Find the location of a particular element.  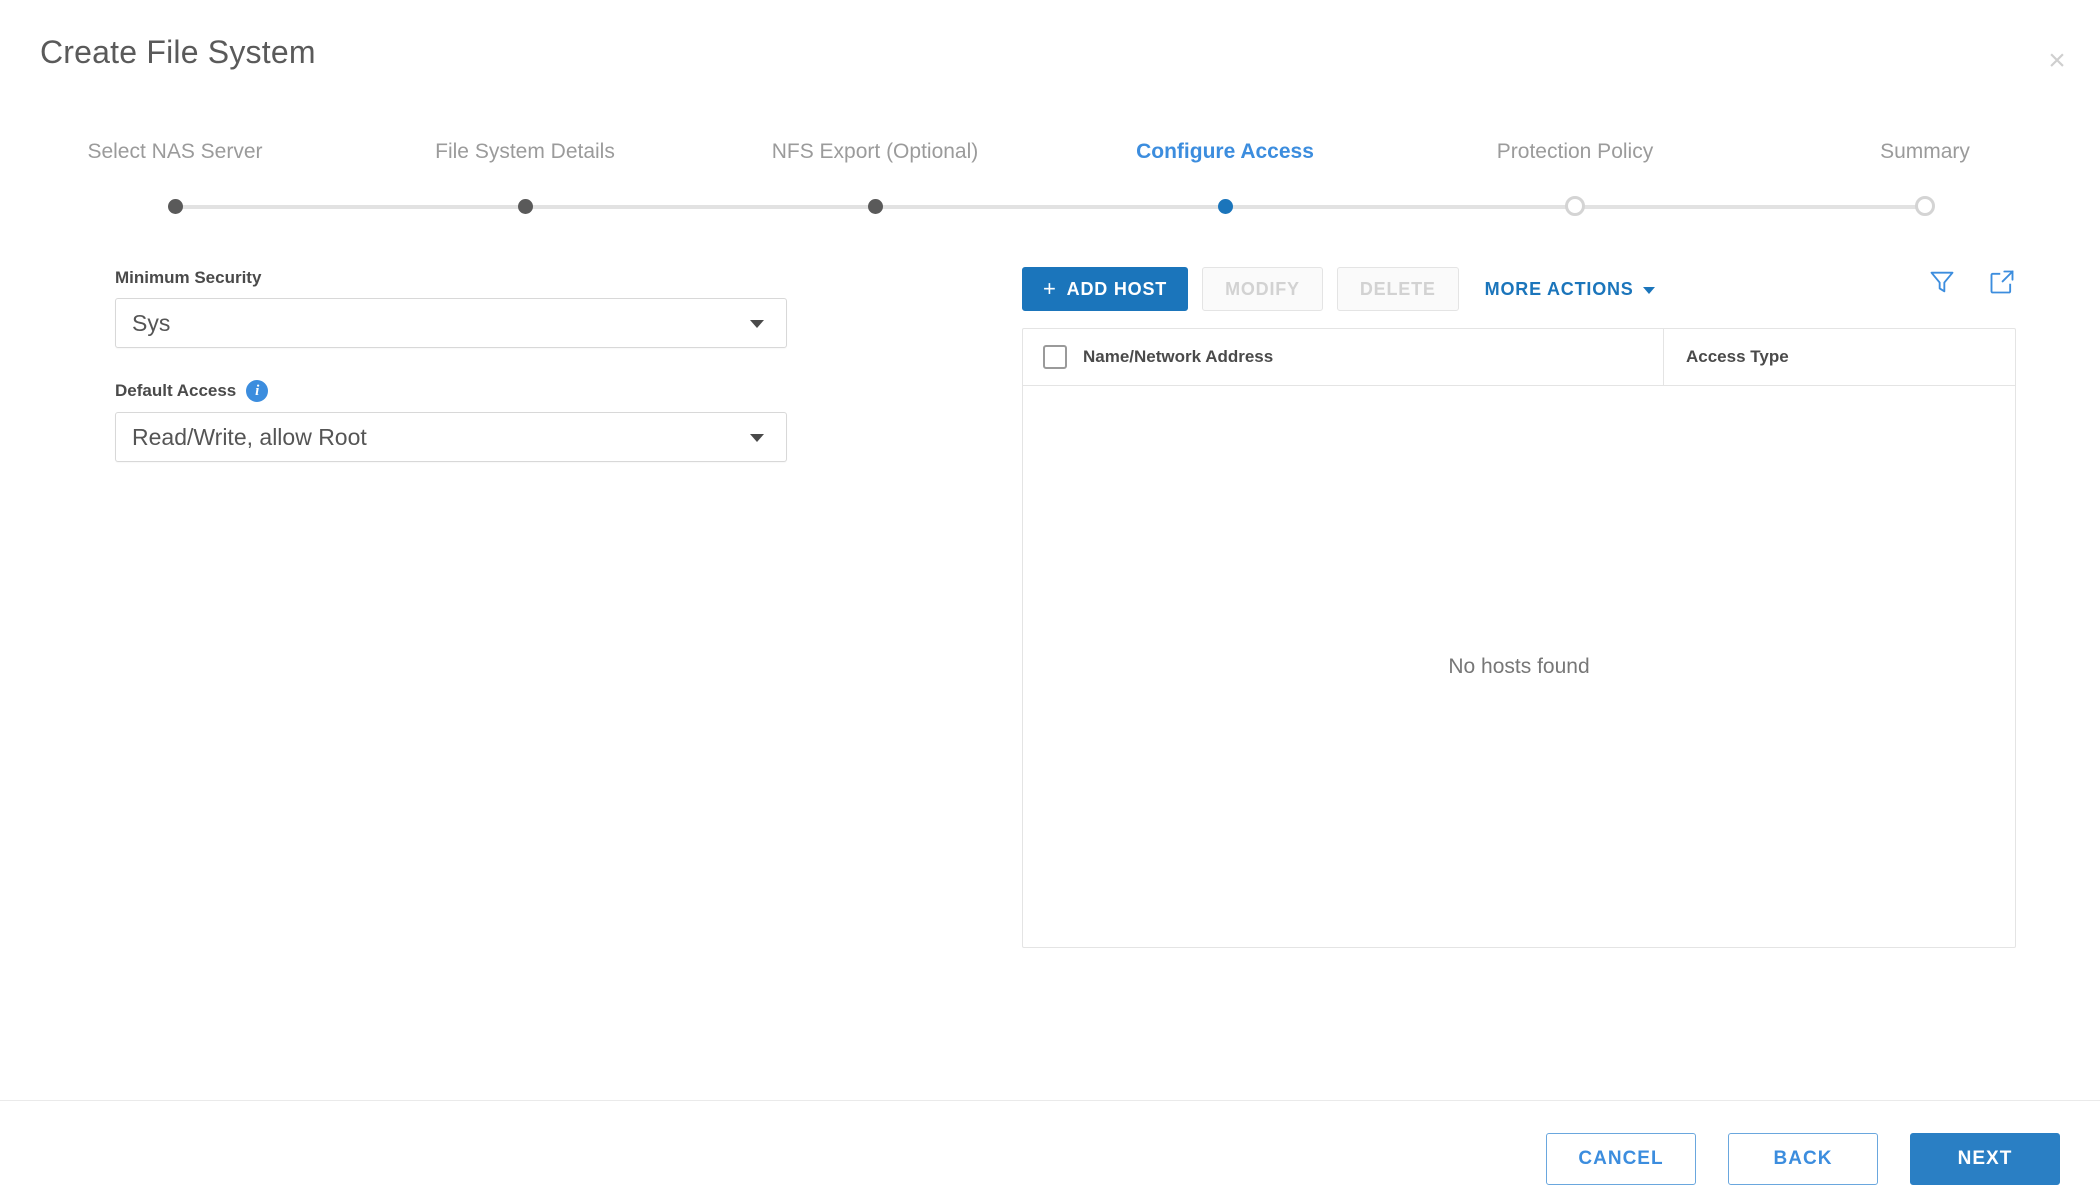

wizard-dot-summary is located at coordinates (1925, 206).